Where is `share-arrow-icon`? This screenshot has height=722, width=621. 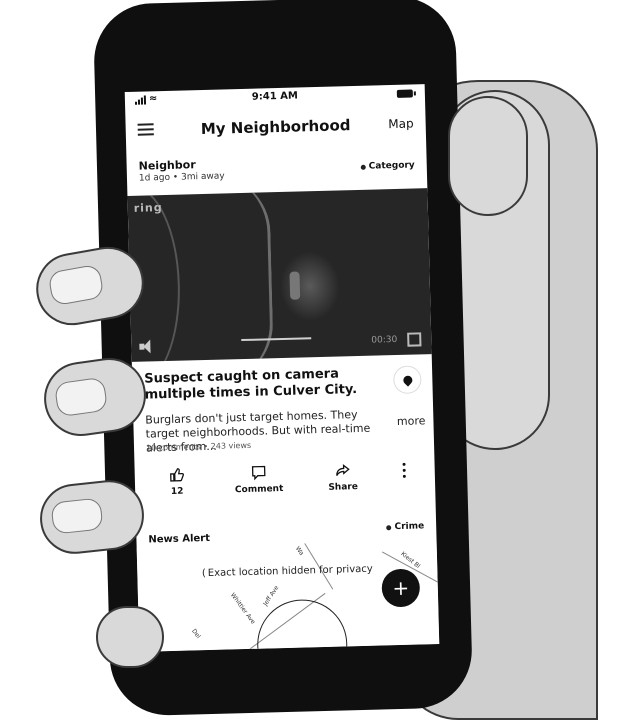
share-arrow-icon is located at coordinates (343, 470).